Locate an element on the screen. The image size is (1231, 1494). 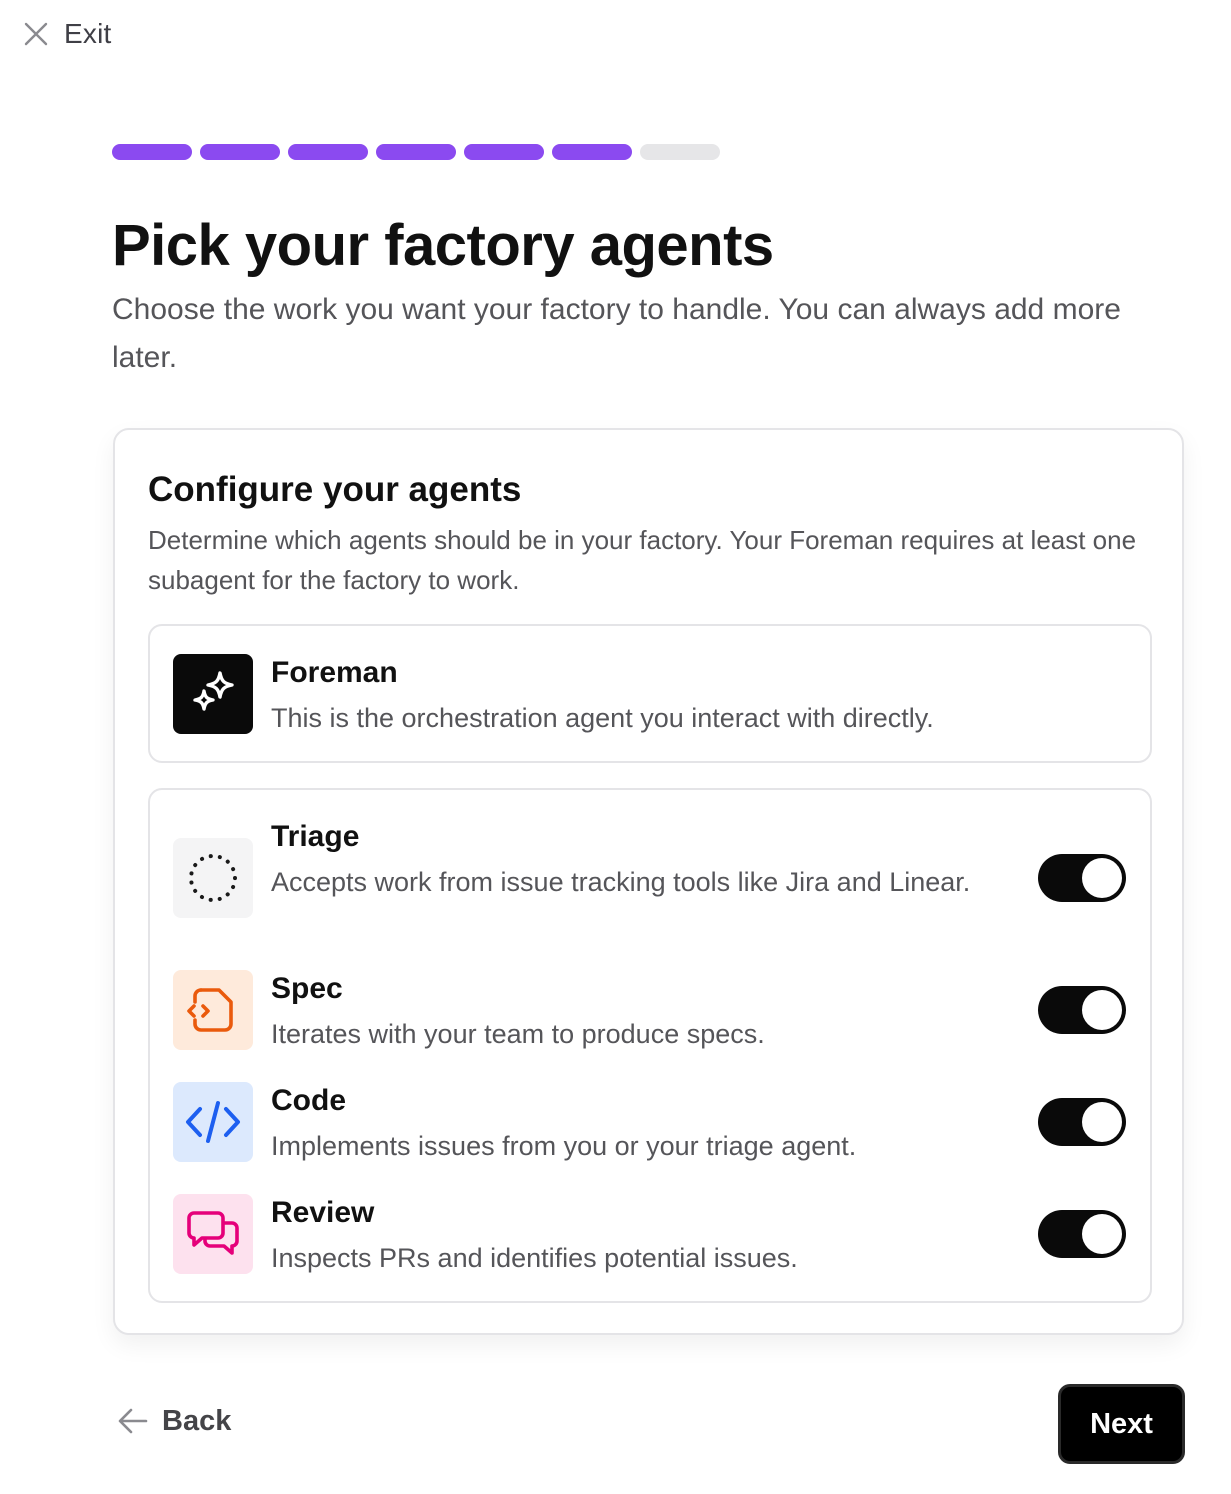
agent-name: Triage is located at coordinates (315, 836).